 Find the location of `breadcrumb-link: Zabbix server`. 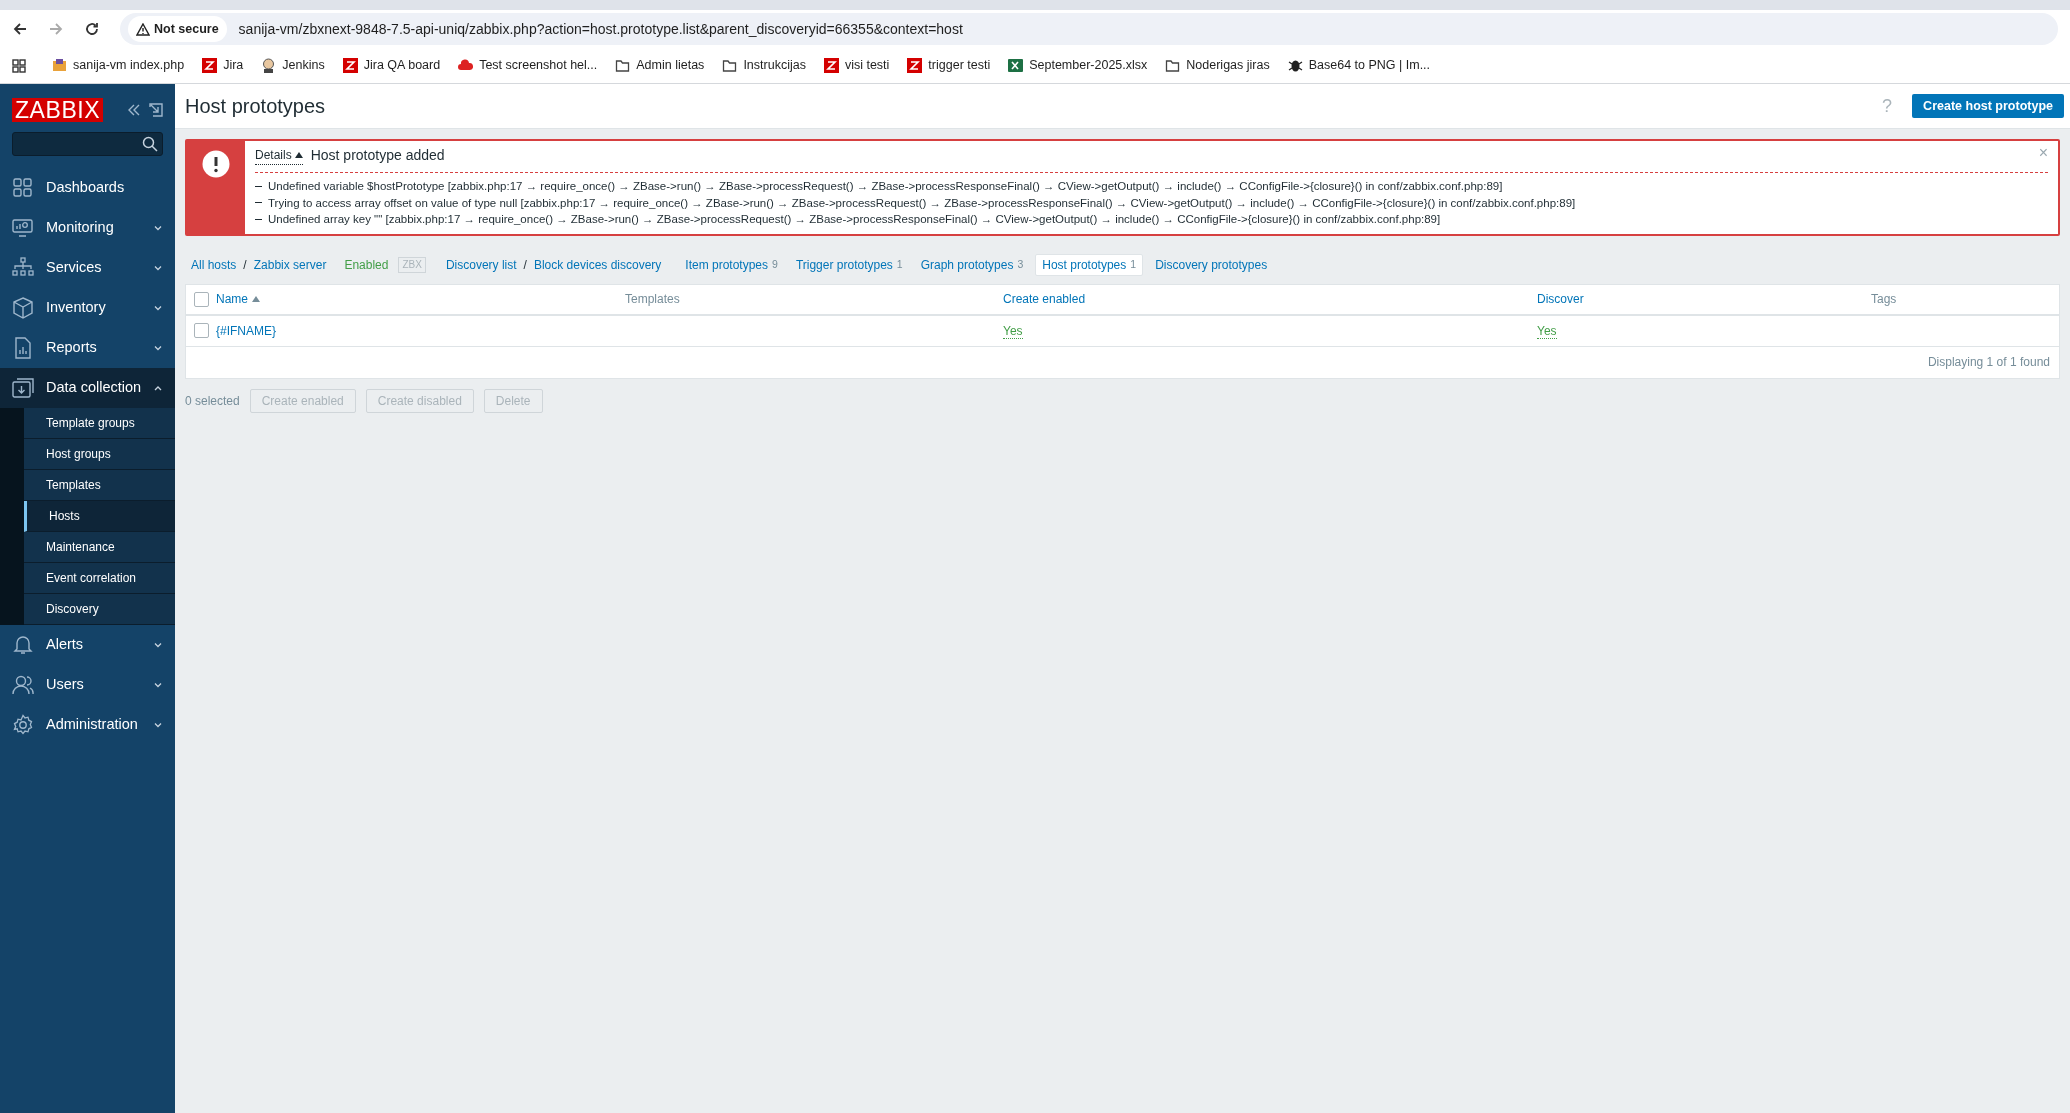

breadcrumb-link: Zabbix server is located at coordinates (290, 264).